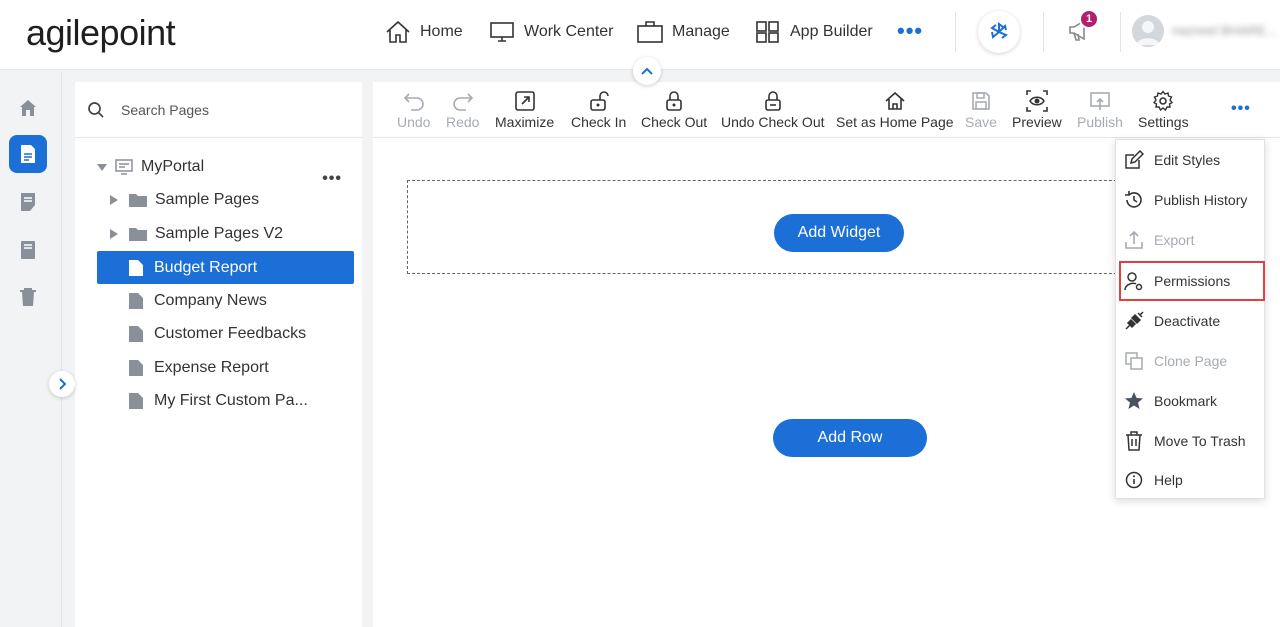  Describe the element at coordinates (1100, 122) in the screenshot. I see `publish-label: Publish` at that location.